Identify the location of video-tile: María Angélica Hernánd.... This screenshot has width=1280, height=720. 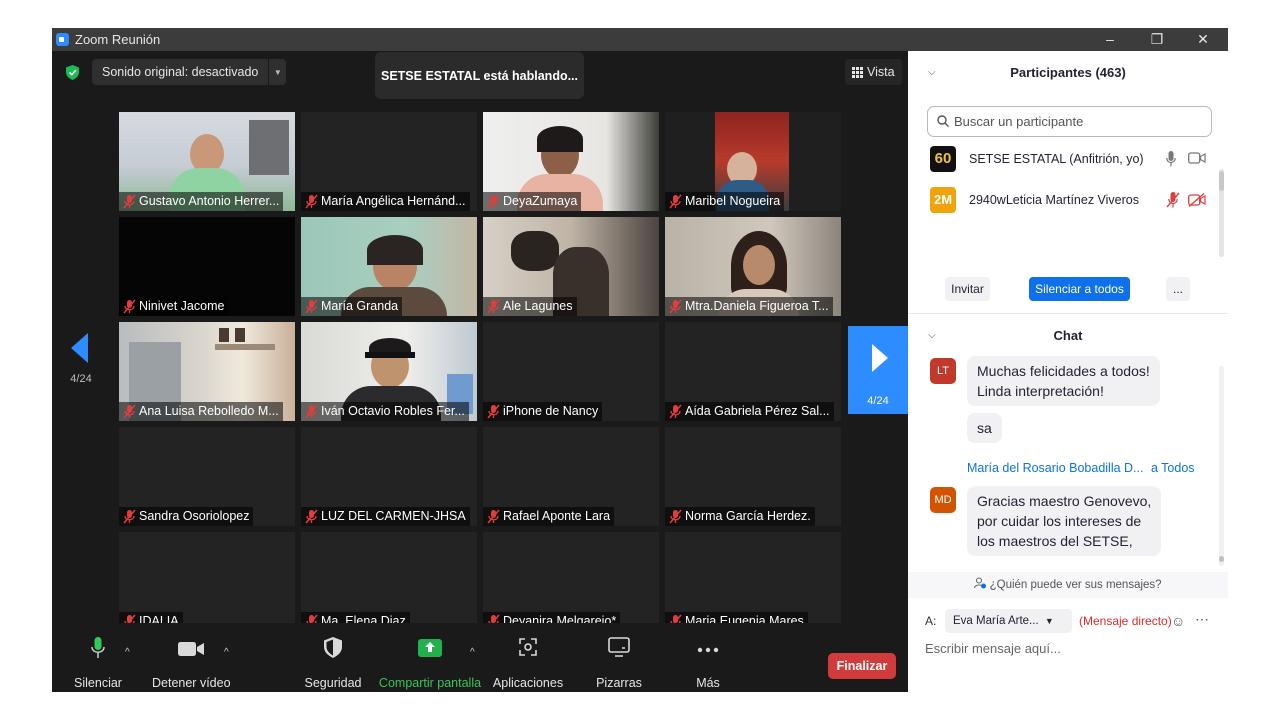
(389, 161).